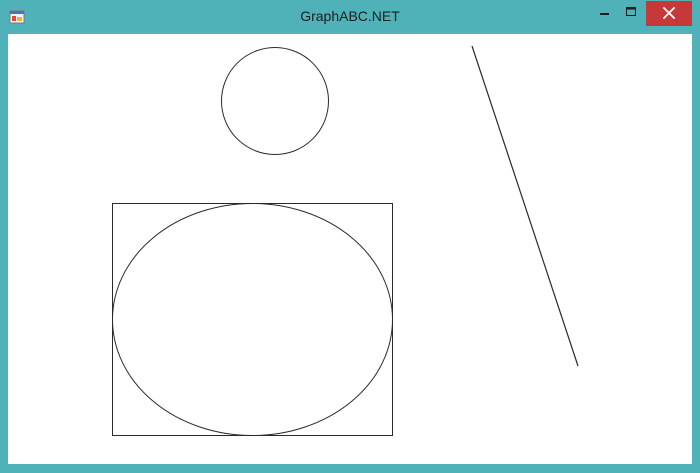  I want to click on minimize-button, so click(605, 13).